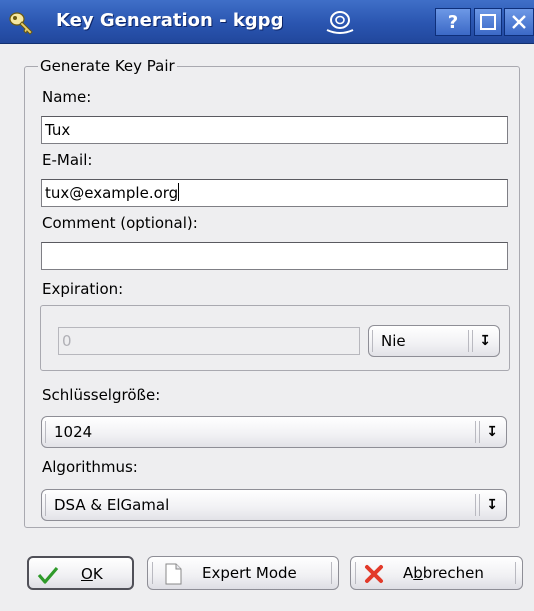 This screenshot has width=534, height=611. What do you see at coordinates (112, 505) in the screenshot?
I see `algorithm-value: DSA & ElGamal` at bounding box center [112, 505].